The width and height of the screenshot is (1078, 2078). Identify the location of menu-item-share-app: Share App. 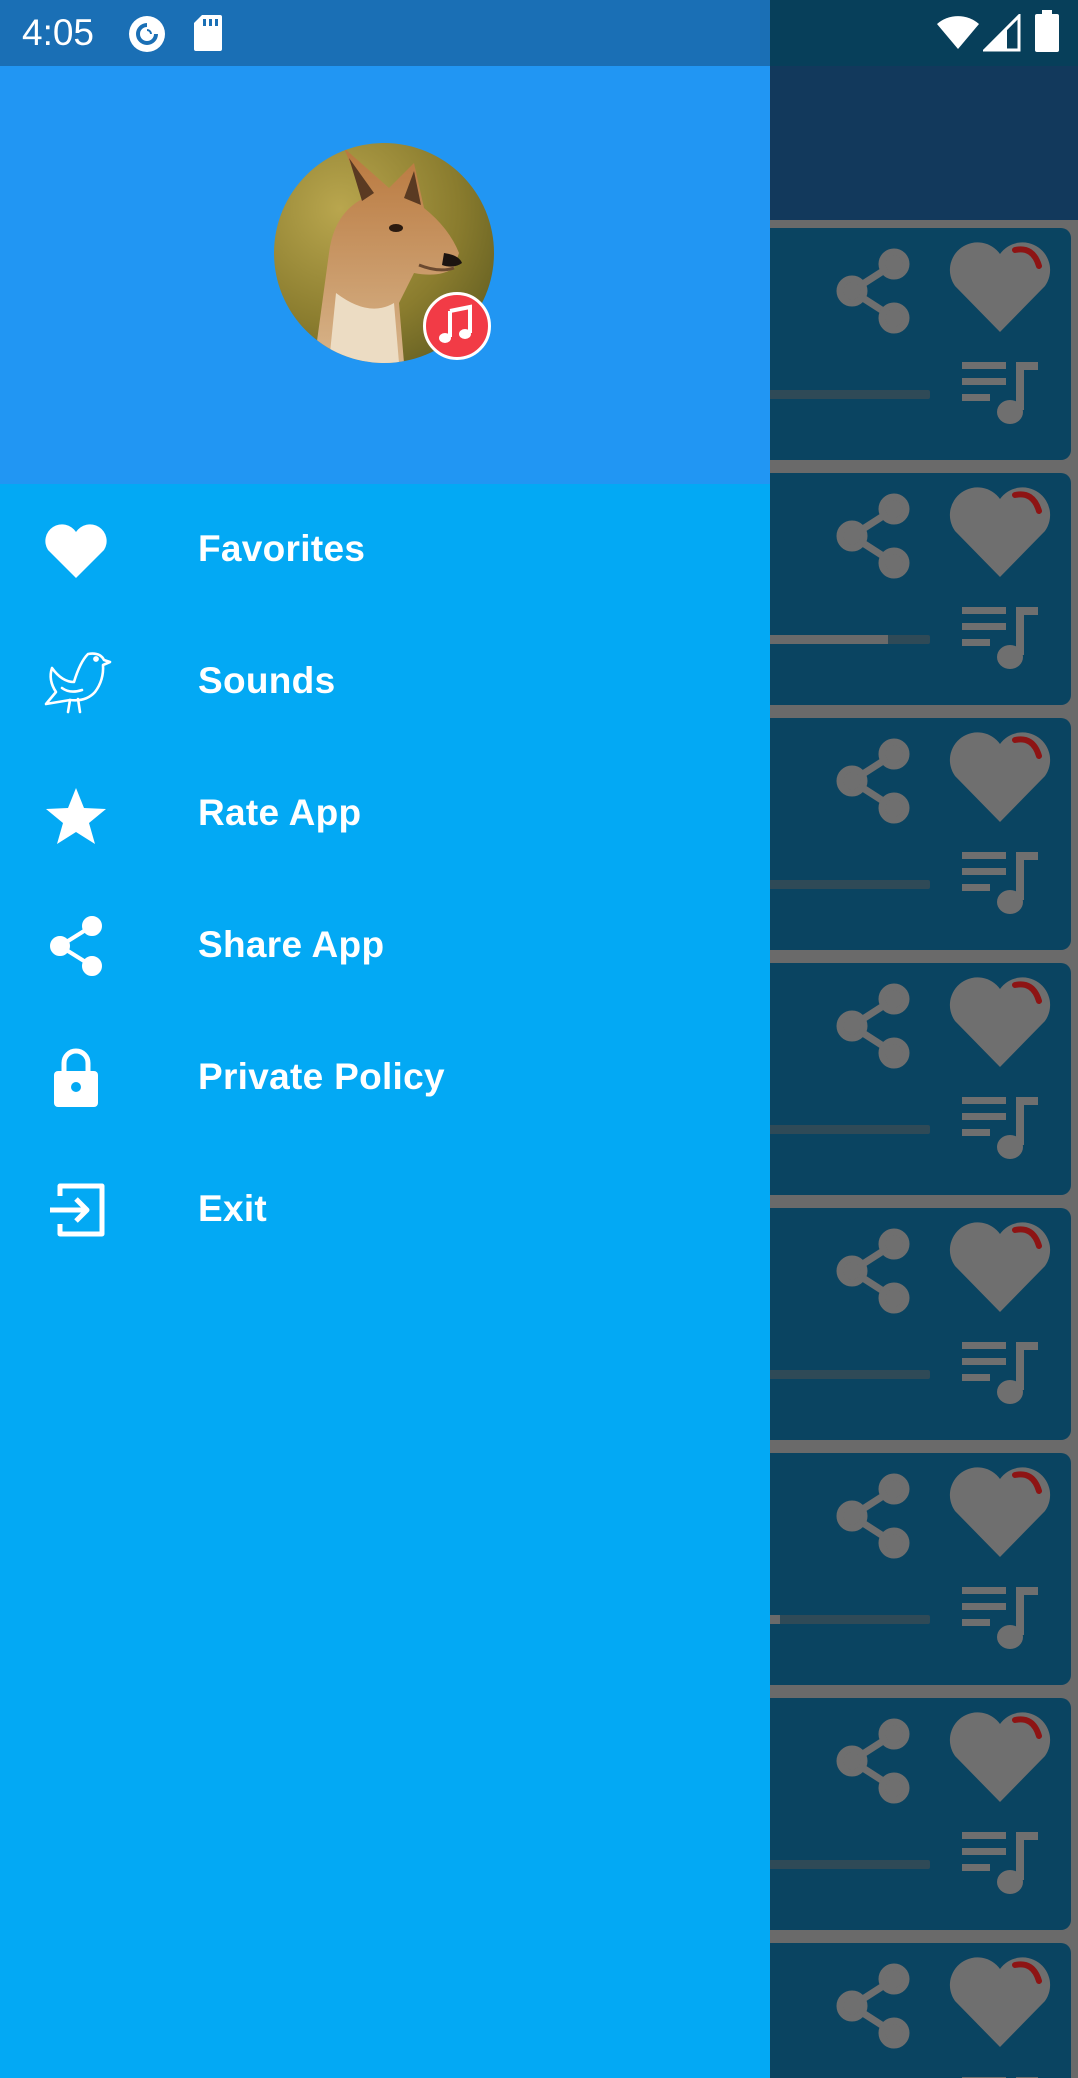
(385, 946).